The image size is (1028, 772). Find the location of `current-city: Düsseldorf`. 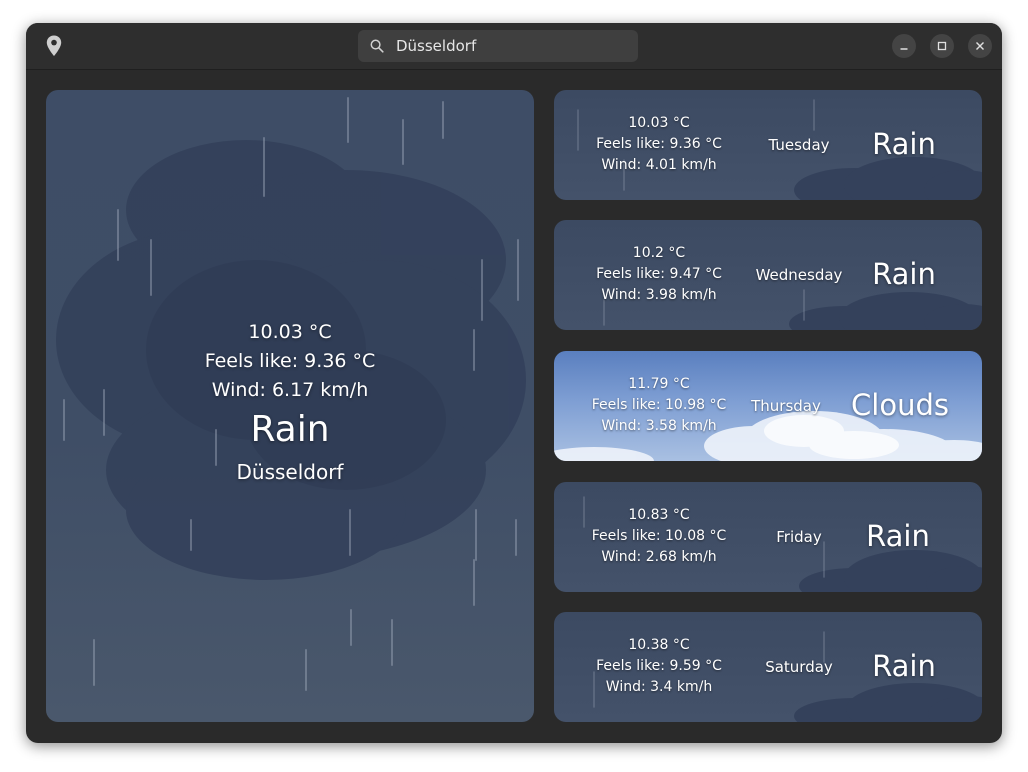

current-city: Düsseldorf is located at coordinates (290, 472).